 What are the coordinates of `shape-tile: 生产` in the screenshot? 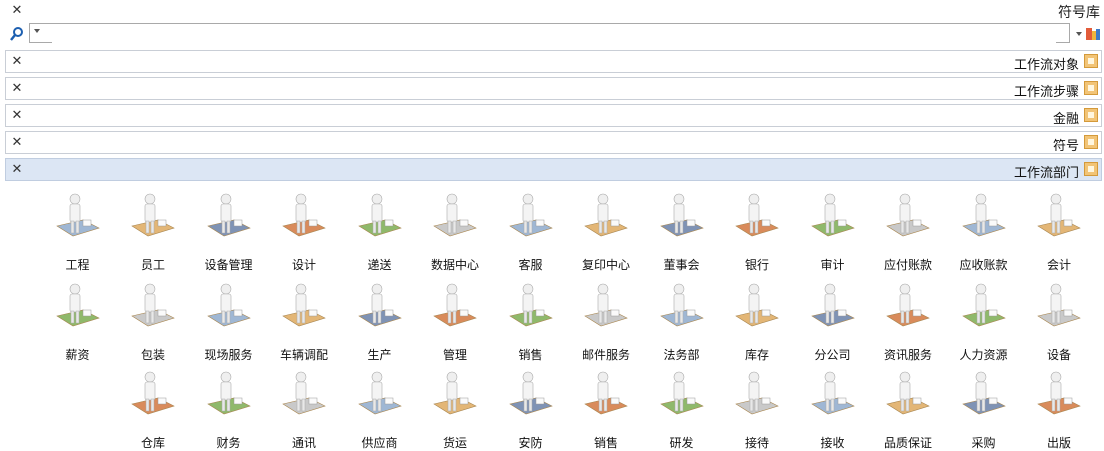 It's located at (380, 318).